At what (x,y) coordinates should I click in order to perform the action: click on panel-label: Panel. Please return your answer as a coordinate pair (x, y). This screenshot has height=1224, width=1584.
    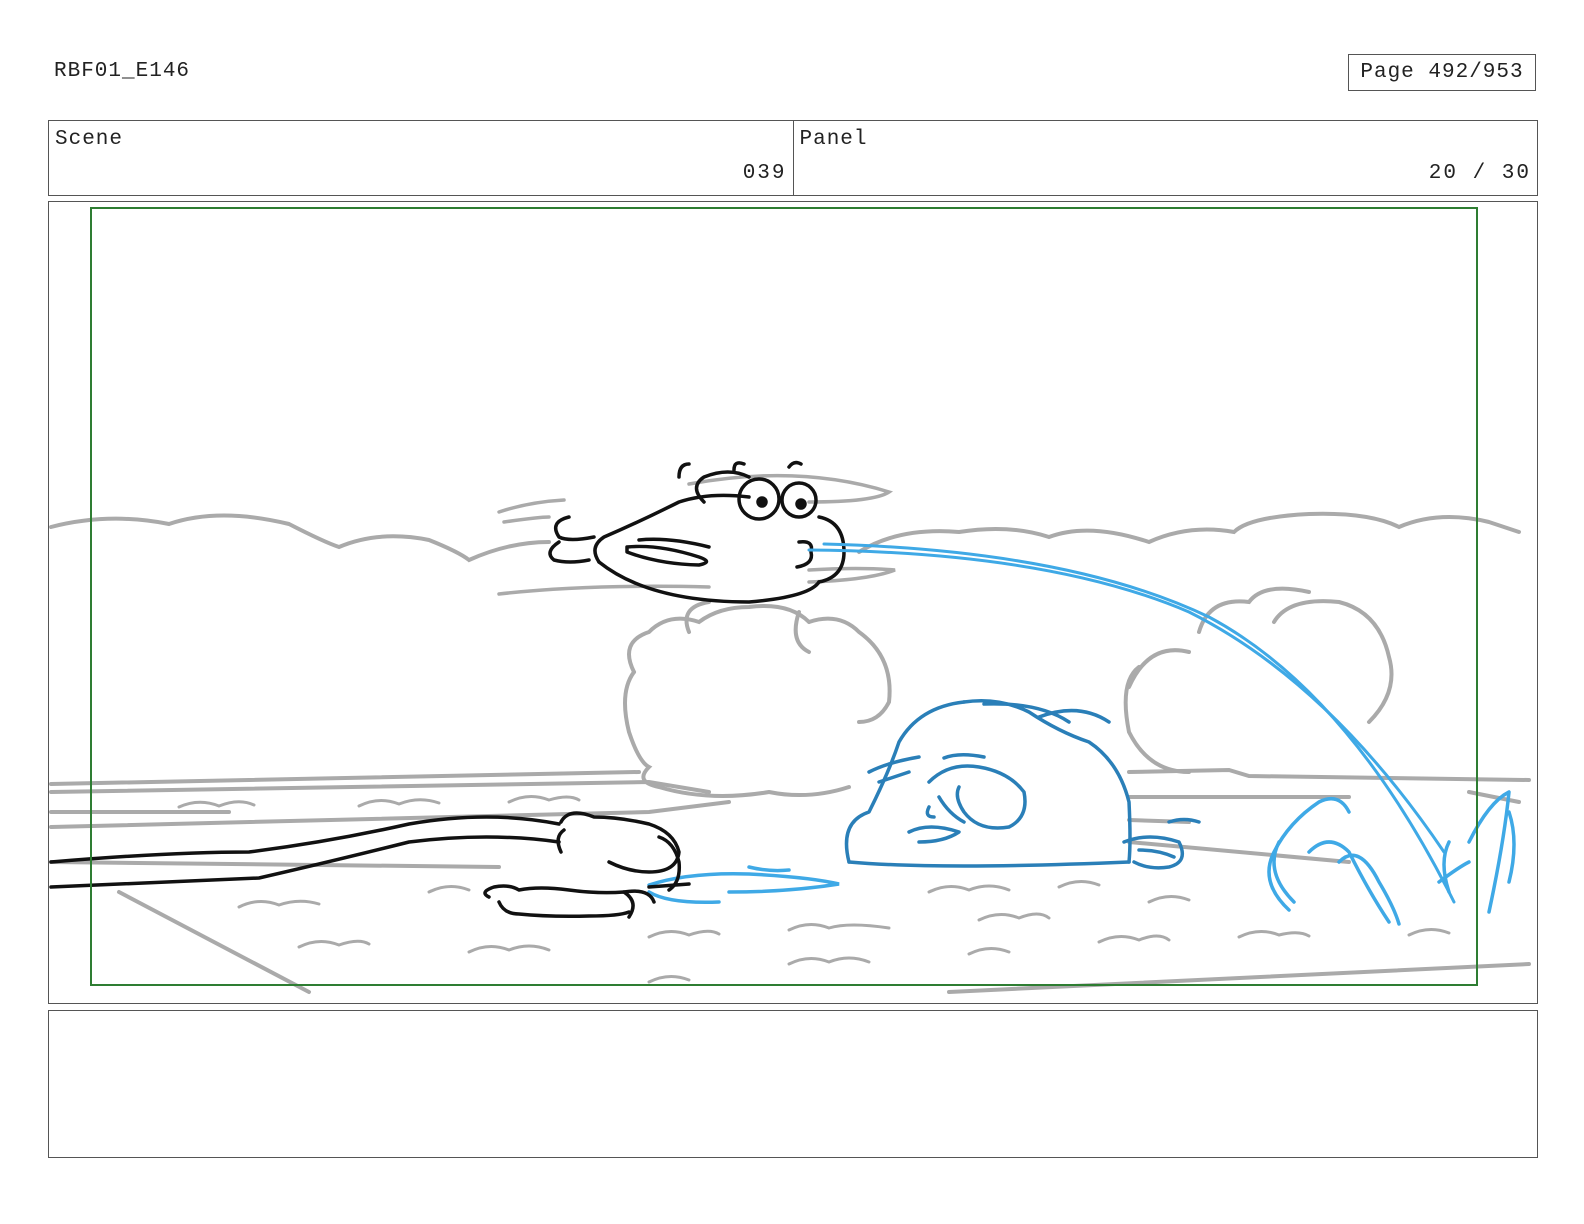
    Looking at the image, I should click on (833, 139).